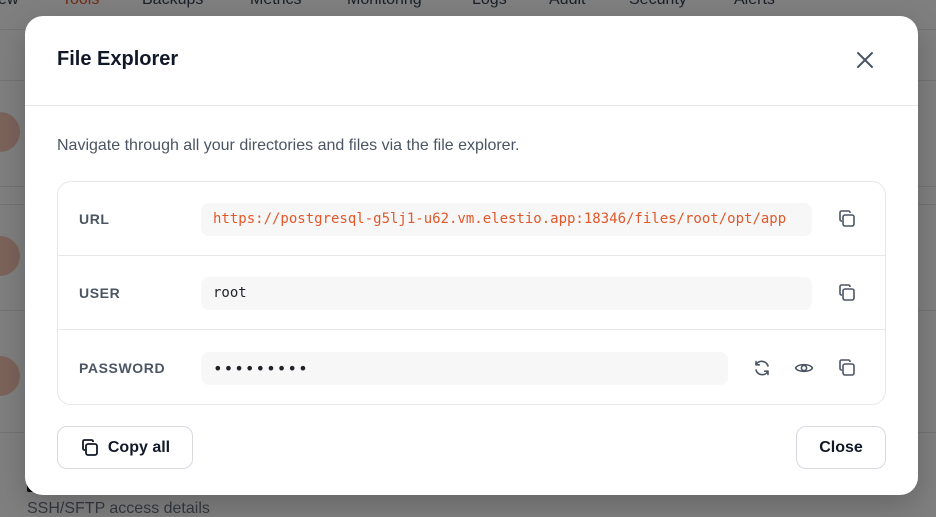 This screenshot has height=517, width=936. What do you see at coordinates (122, 368) in the screenshot?
I see `password-label: PASSWORD` at bounding box center [122, 368].